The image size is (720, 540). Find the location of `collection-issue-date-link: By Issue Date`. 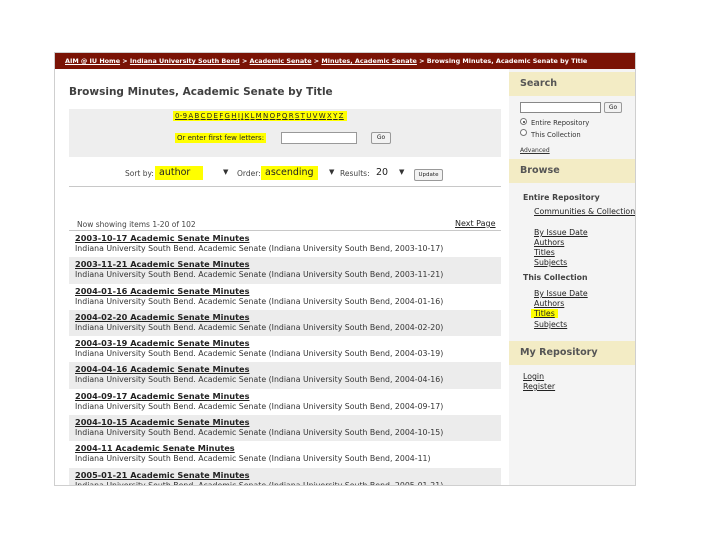

collection-issue-date-link: By Issue Date is located at coordinates (561, 293).